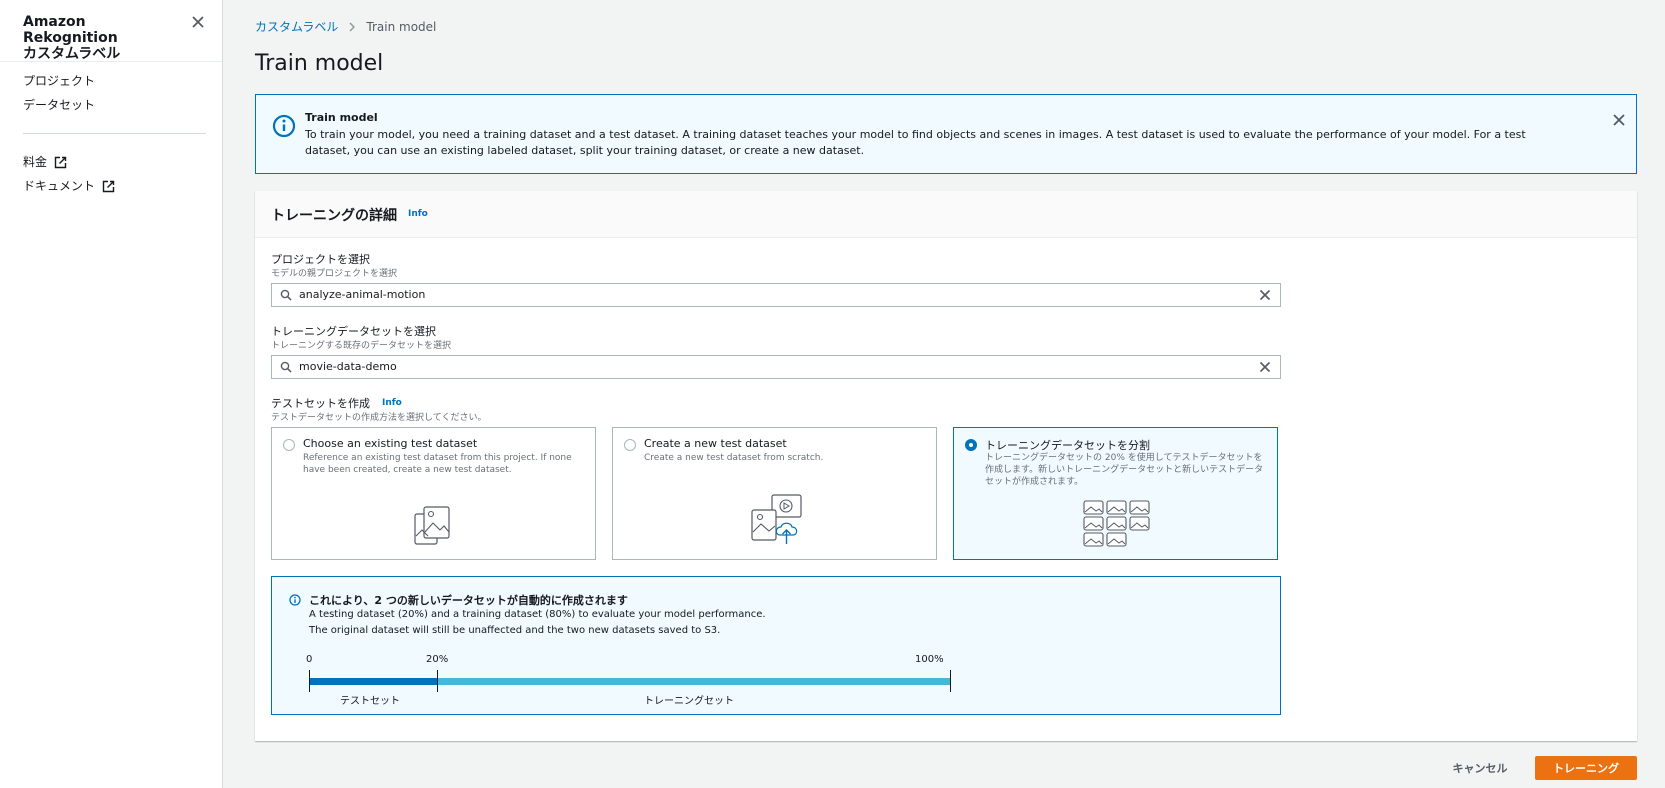 The image size is (1665, 788). I want to click on split-tick-label-start: 0, so click(309, 659).